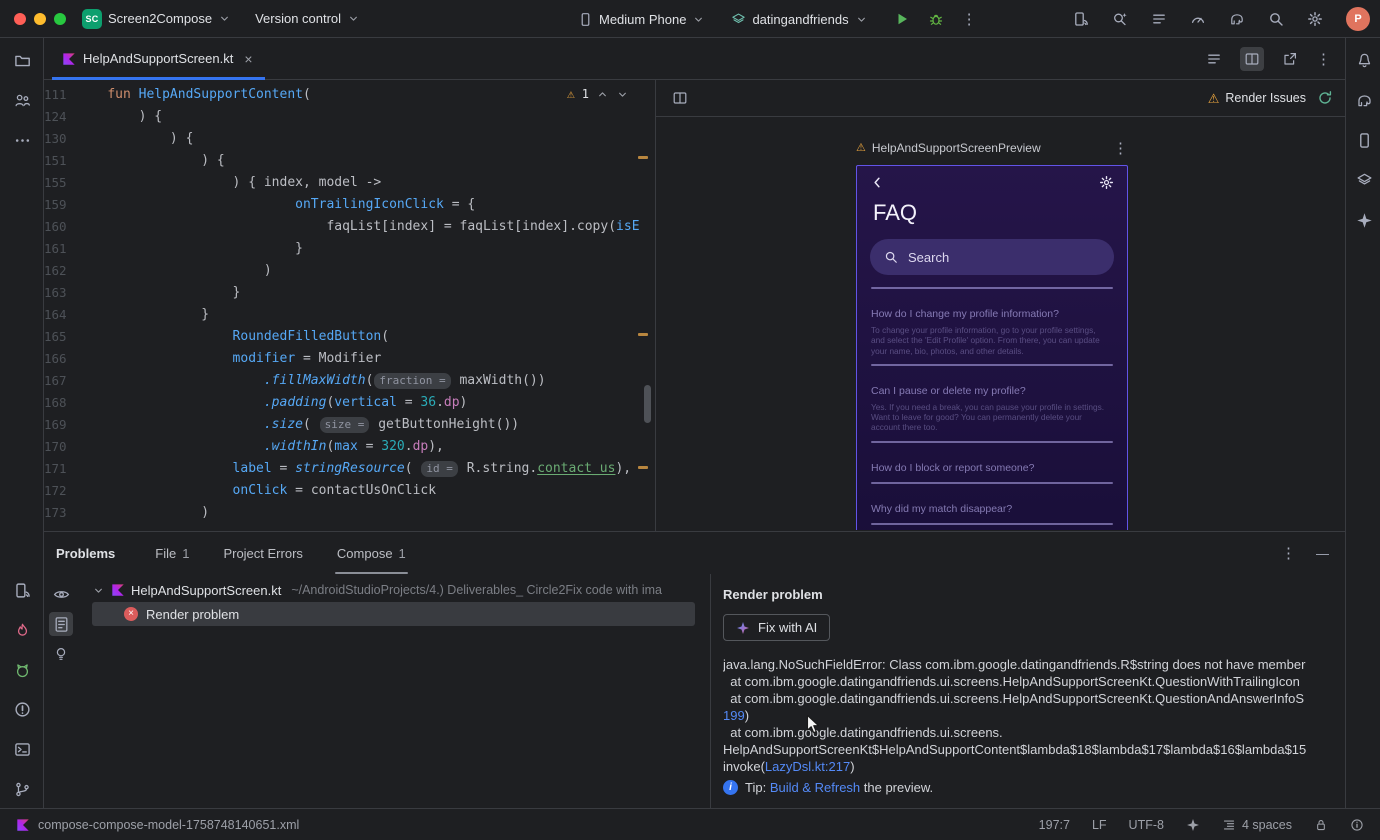 The image size is (1380, 840). What do you see at coordinates (22, 709) in the screenshot?
I see `problems-tool-icon` at bounding box center [22, 709].